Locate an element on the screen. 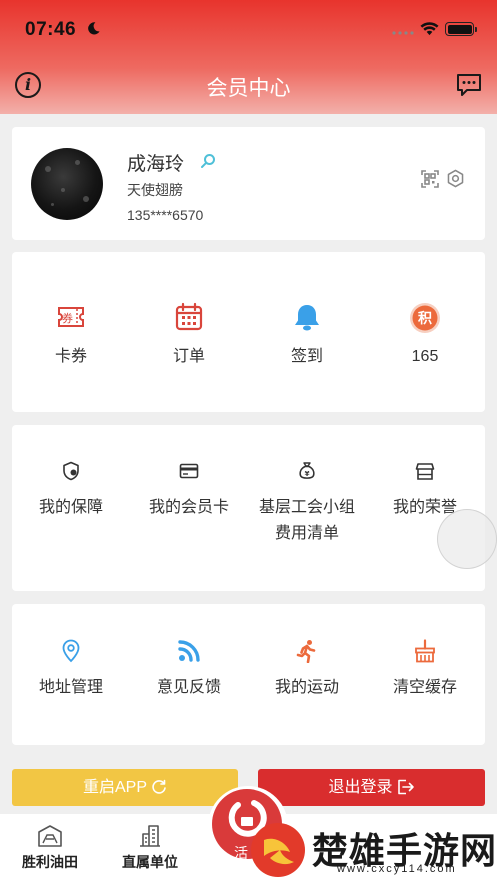 The width and height of the screenshot is (497, 883). refresh-icon is located at coordinates (159, 786).